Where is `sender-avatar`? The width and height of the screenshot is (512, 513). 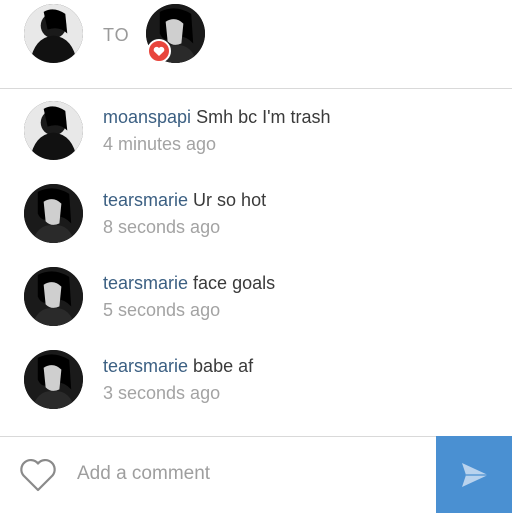
sender-avatar is located at coordinates (53, 33).